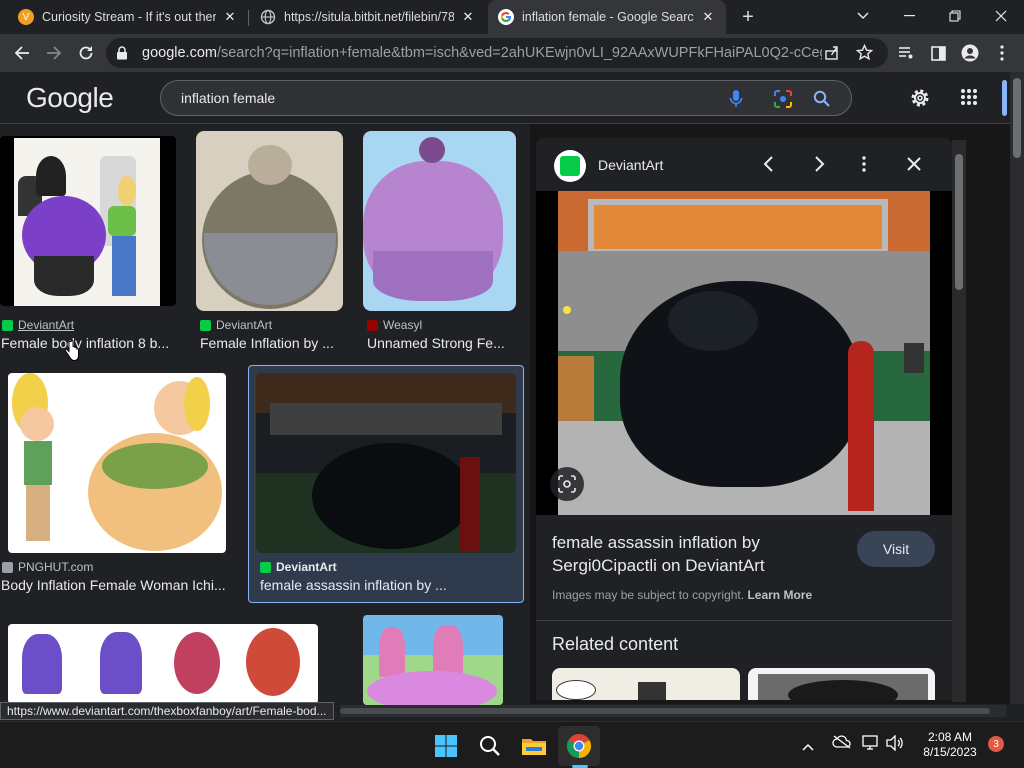  Describe the element at coordinates (864, 166) in the screenshot. I see `panel-more-options-icon` at that location.